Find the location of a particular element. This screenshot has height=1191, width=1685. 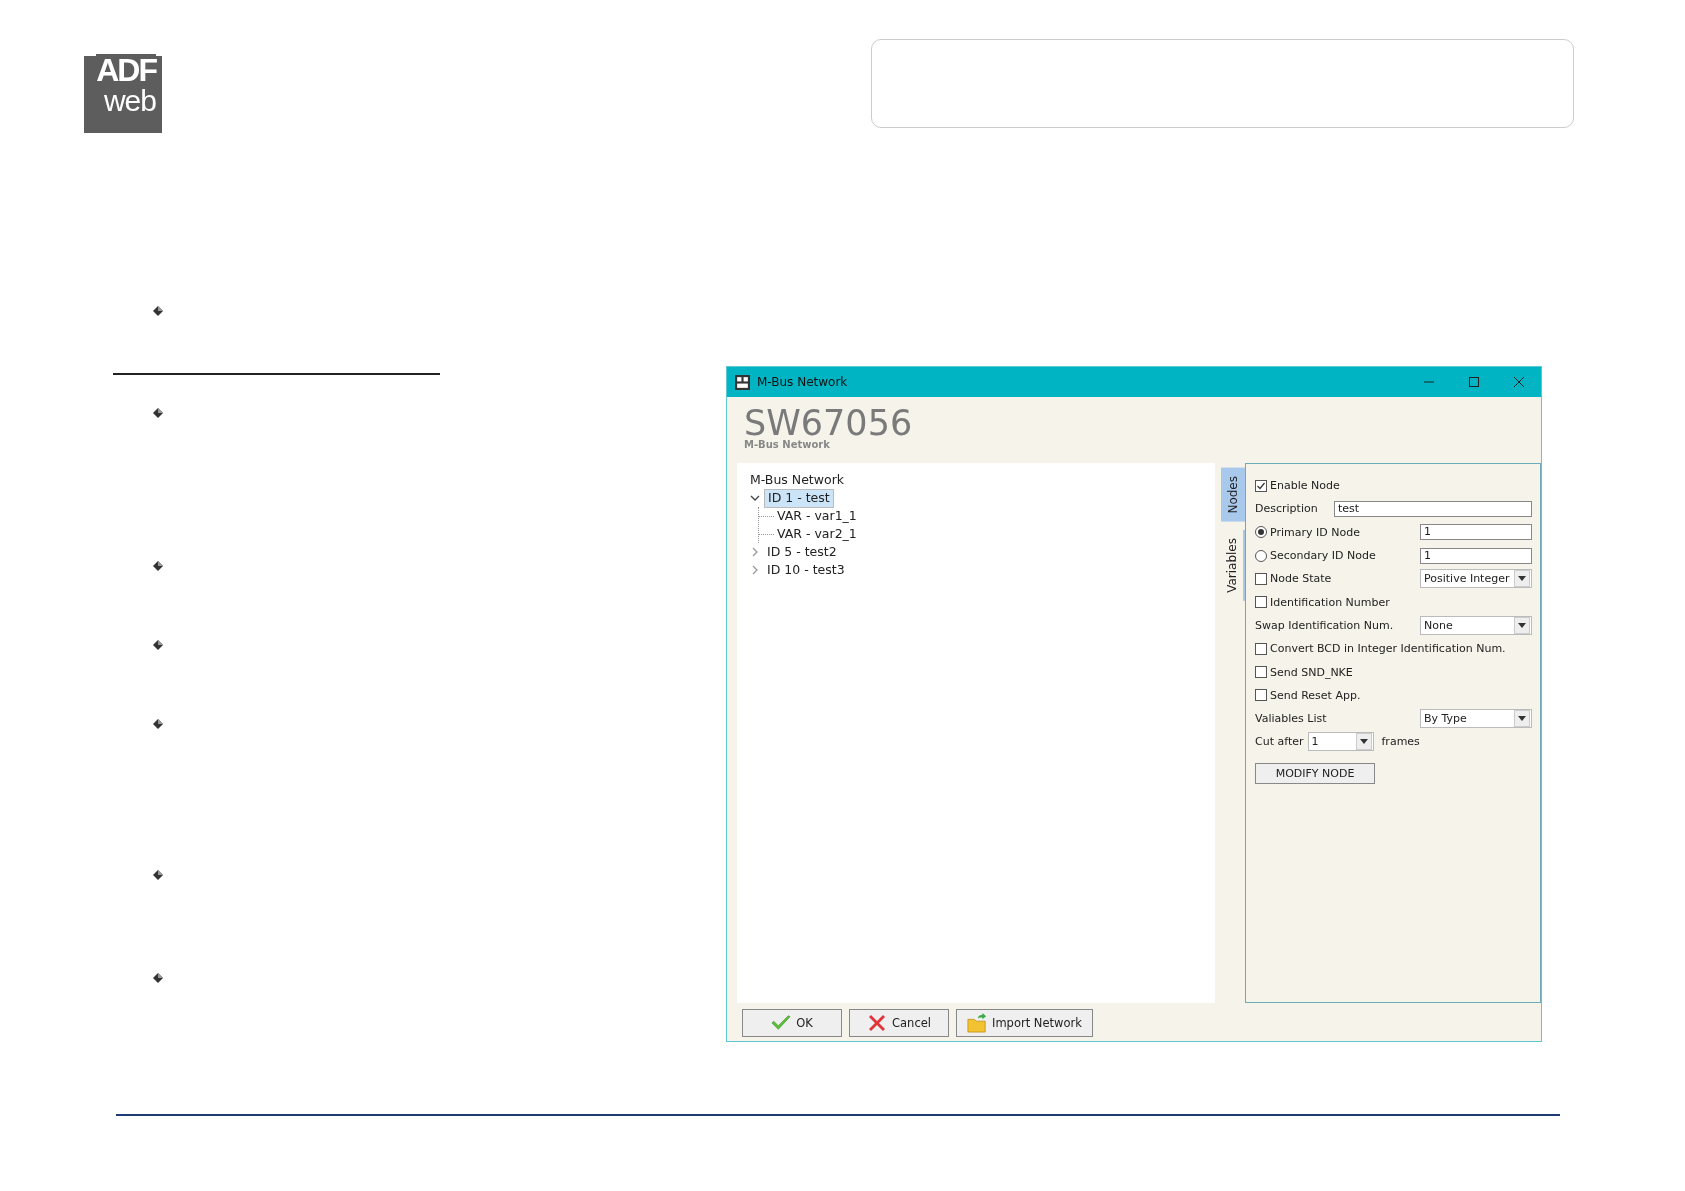

checkbox-label: Enable Node is located at coordinates (1305, 486).